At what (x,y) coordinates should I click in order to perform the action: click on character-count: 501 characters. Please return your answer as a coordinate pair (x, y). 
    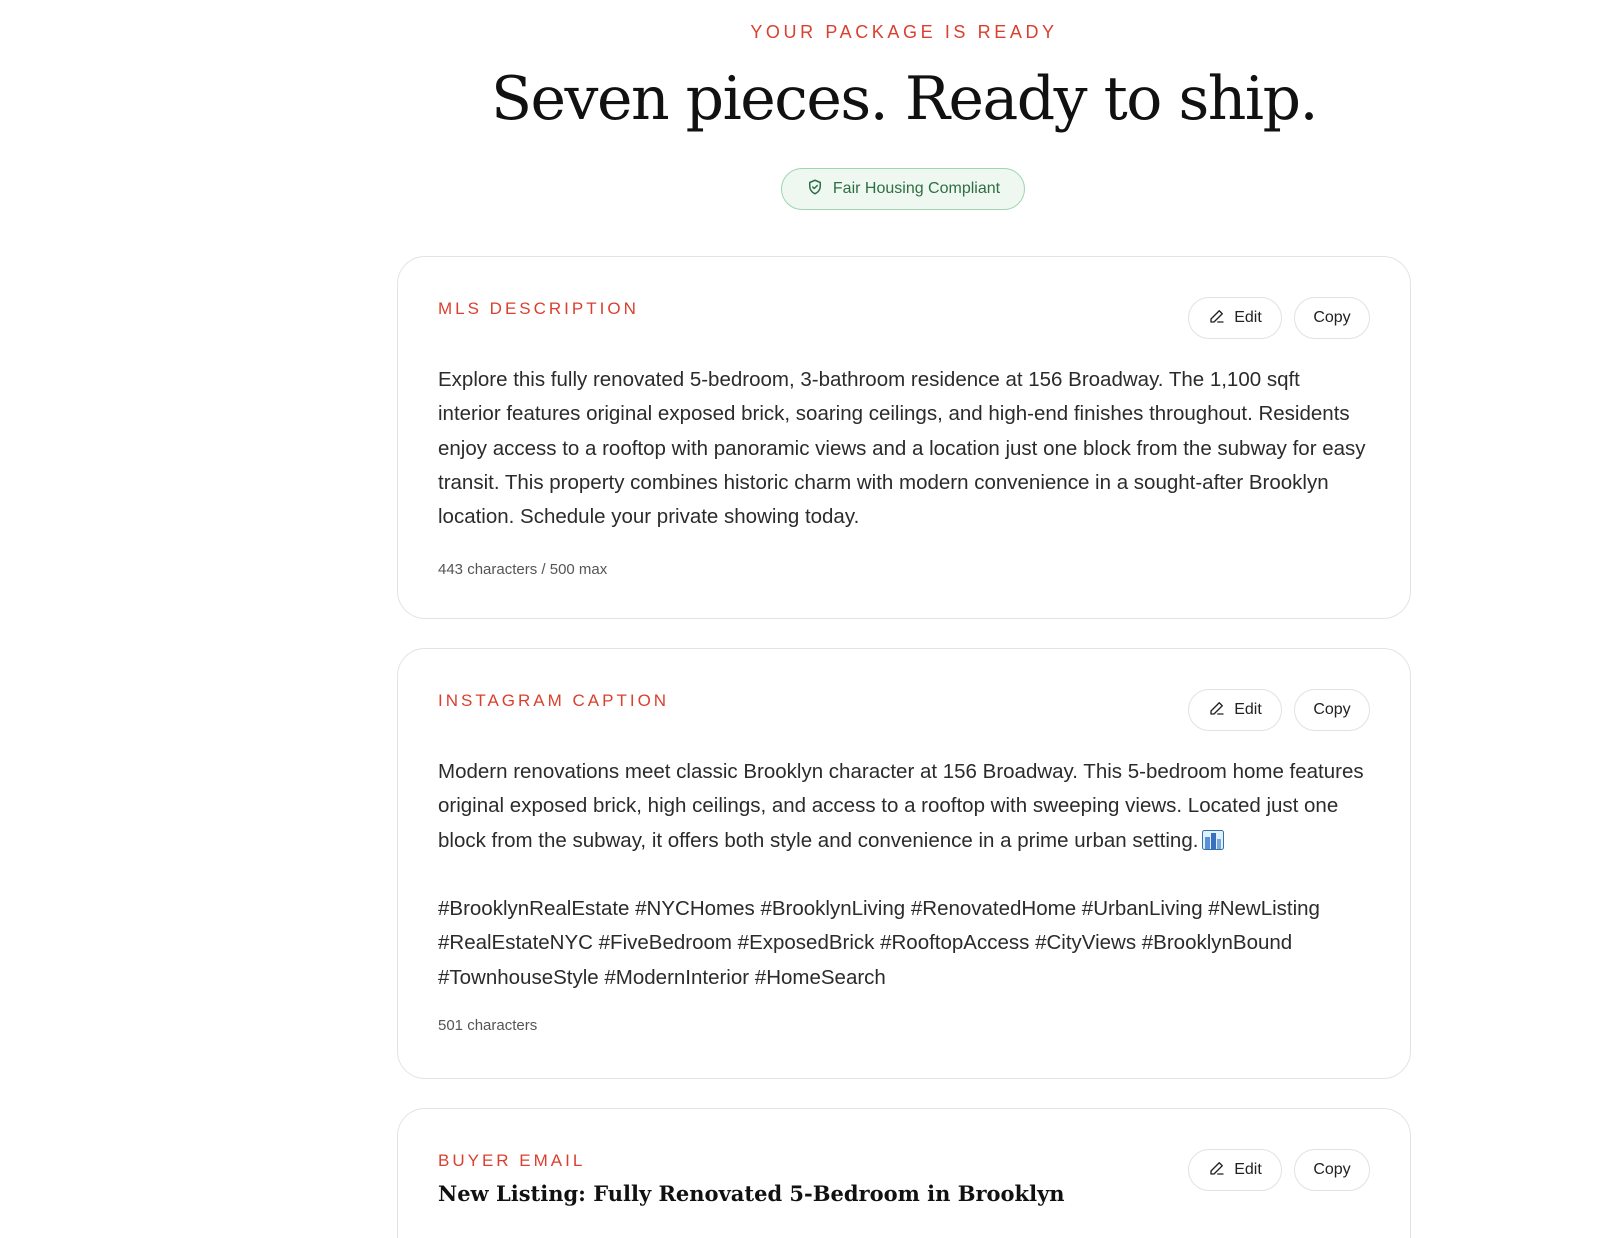
    Looking at the image, I should click on (488, 1025).